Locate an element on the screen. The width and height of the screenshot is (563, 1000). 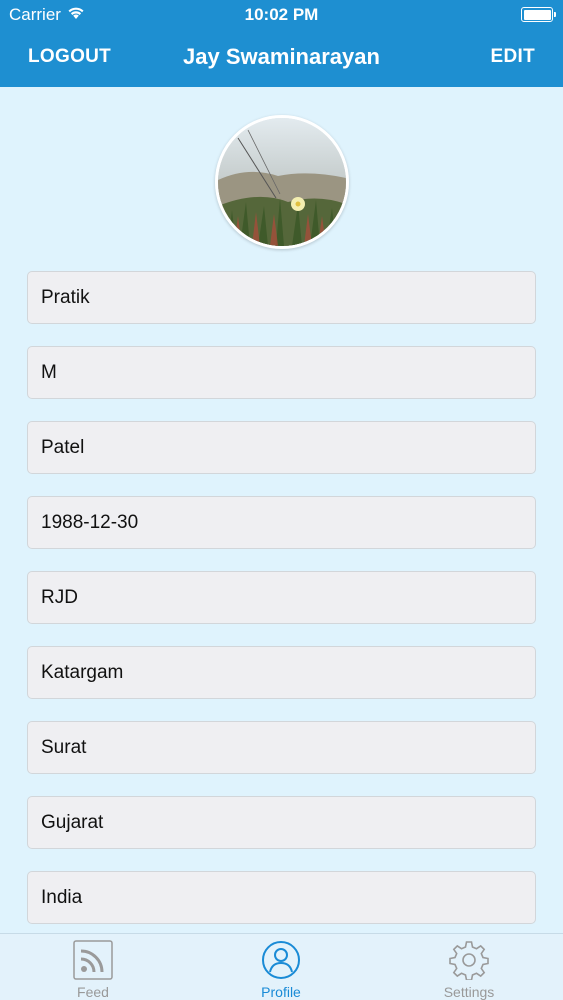
state-field: Gujarat is located at coordinates (281, 822).